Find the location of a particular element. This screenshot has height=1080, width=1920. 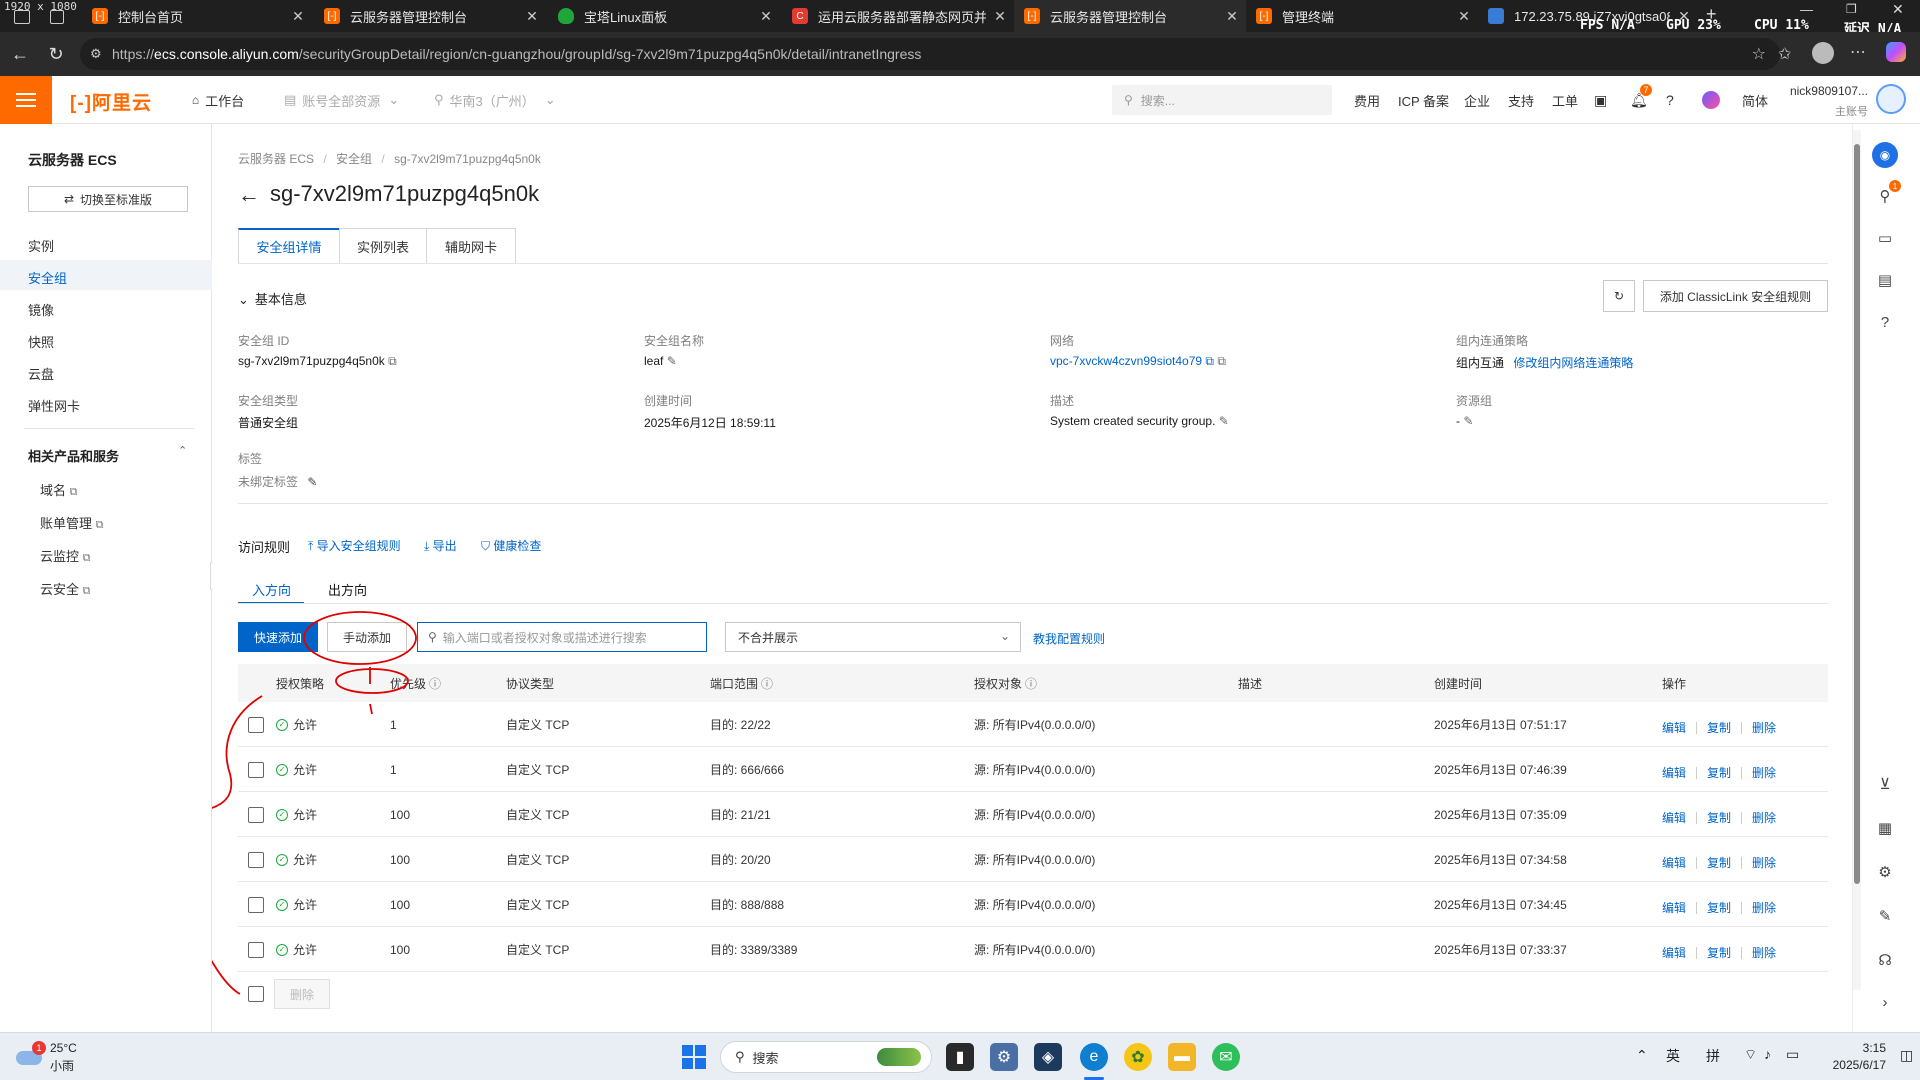

browser-tab-6: [-] 管理终端 ✕ is located at coordinates (1362, 16).